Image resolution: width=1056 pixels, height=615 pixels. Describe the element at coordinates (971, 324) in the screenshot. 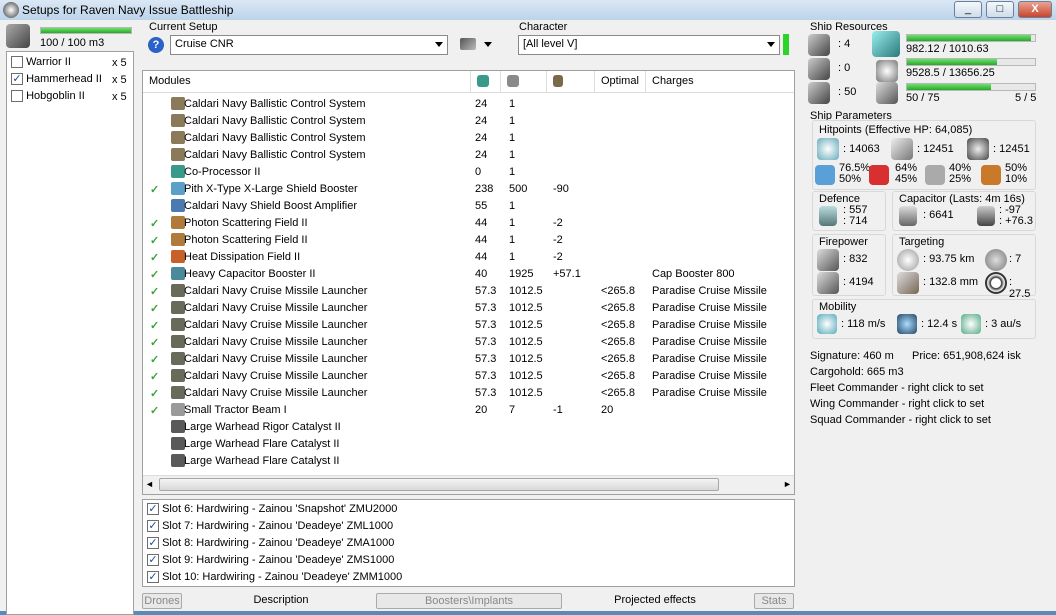

I see `warp-speed-icon` at that location.